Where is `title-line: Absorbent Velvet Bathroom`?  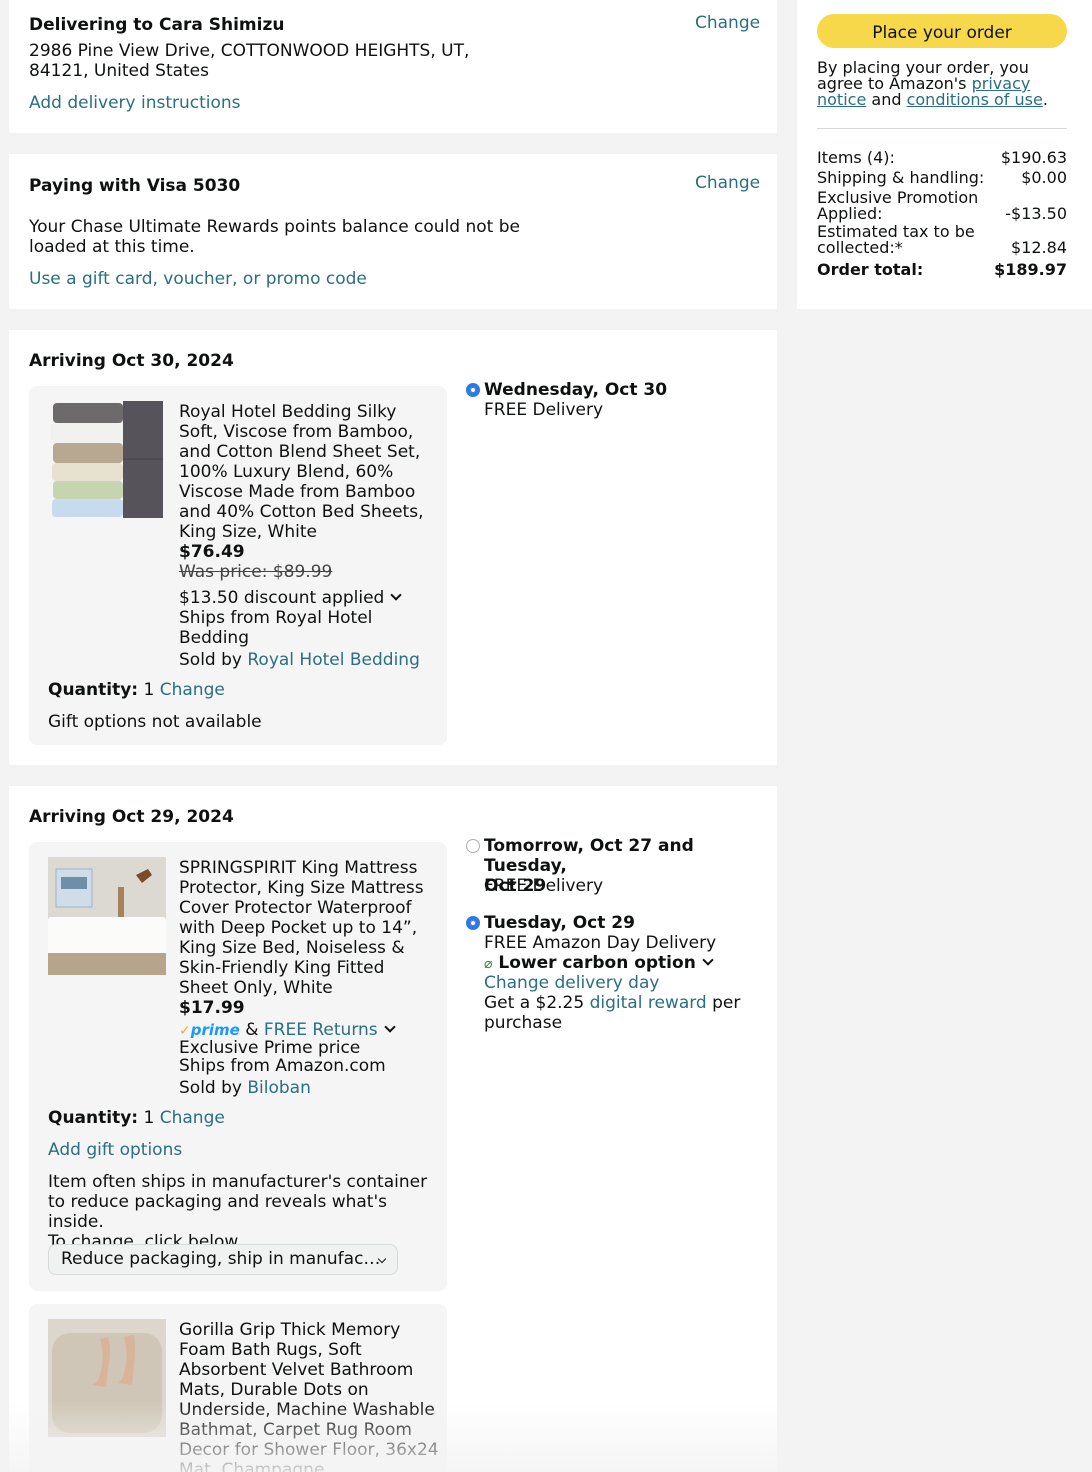
title-line: Absorbent Velvet Bathroom is located at coordinates (296, 1370).